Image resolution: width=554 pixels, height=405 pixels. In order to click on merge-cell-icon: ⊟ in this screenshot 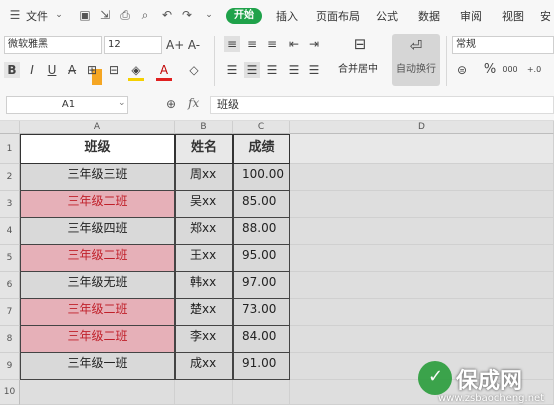, I will do `click(114, 70)`.